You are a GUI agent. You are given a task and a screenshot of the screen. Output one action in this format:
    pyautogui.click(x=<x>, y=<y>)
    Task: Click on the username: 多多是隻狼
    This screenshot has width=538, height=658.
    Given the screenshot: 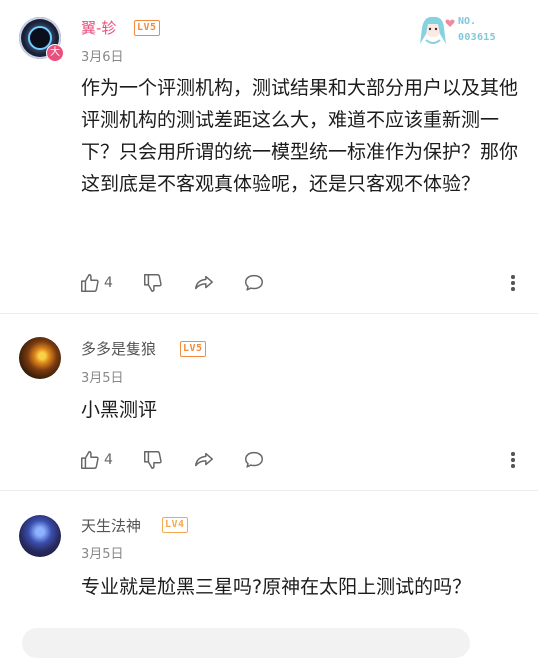 What is the action you would take?
    pyautogui.click(x=118, y=348)
    